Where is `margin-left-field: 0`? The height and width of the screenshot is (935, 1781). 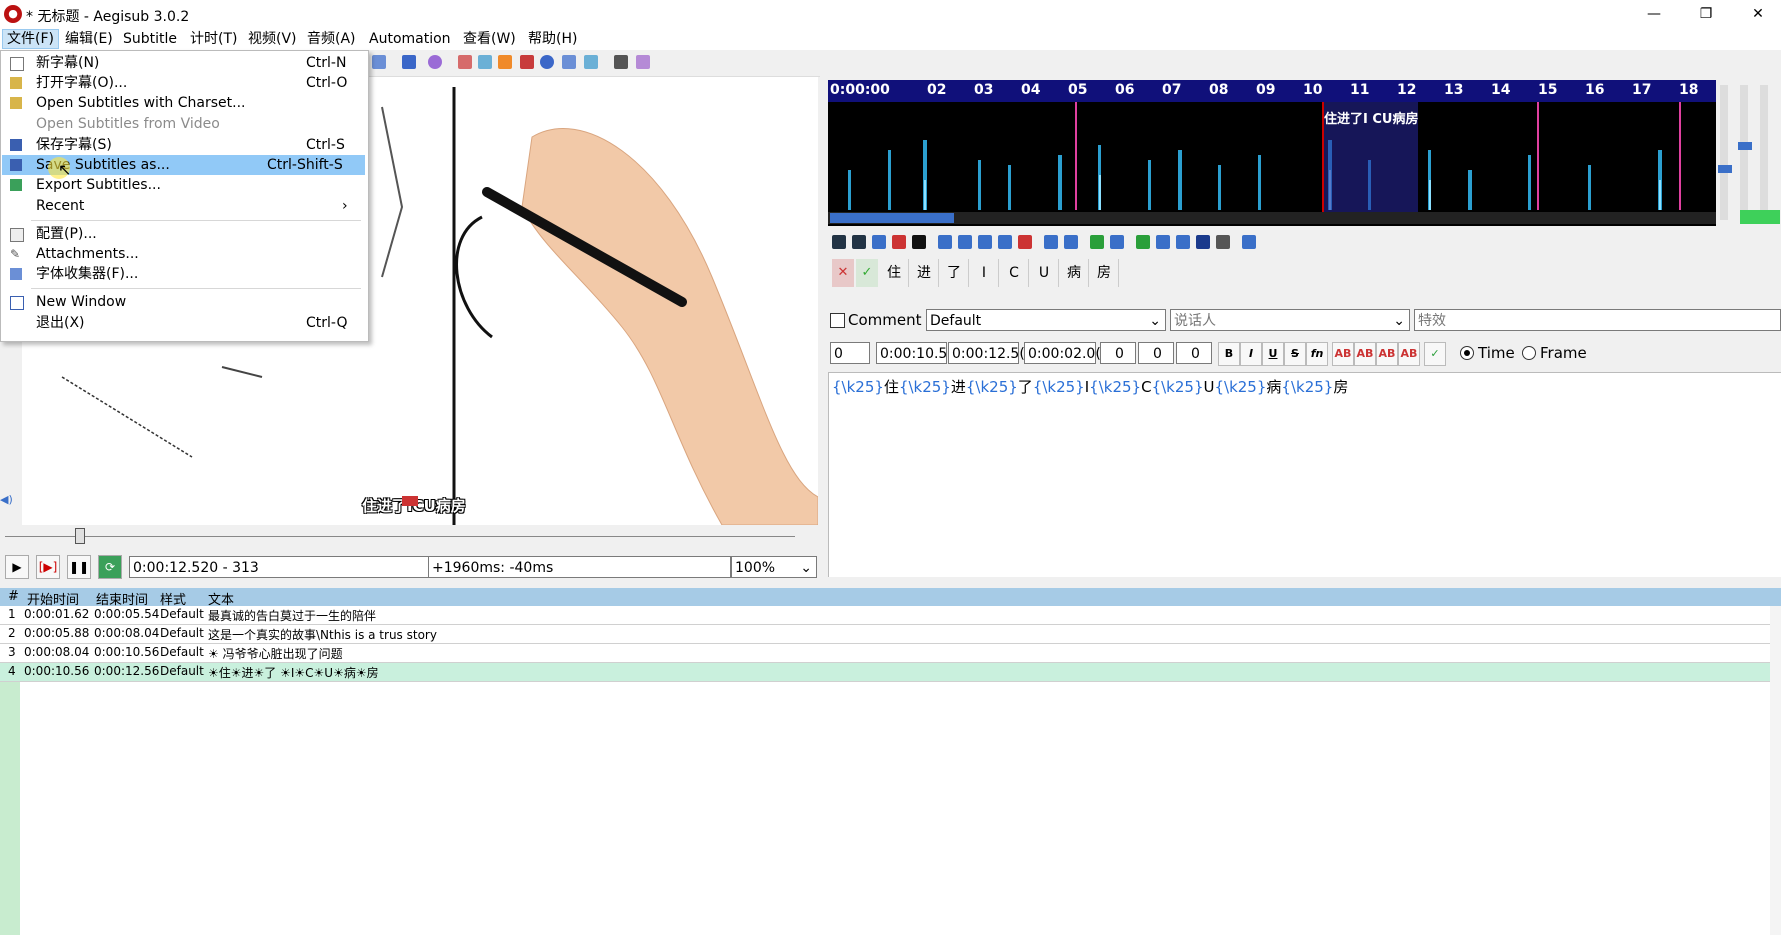 margin-left-field: 0 is located at coordinates (1118, 353).